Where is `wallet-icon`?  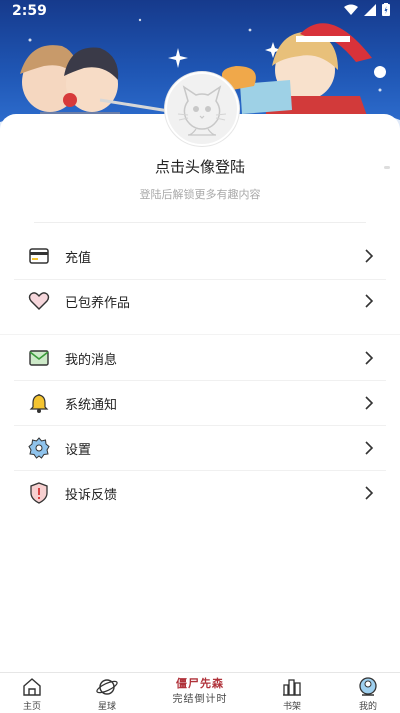
wallet-icon is located at coordinates (39, 256).